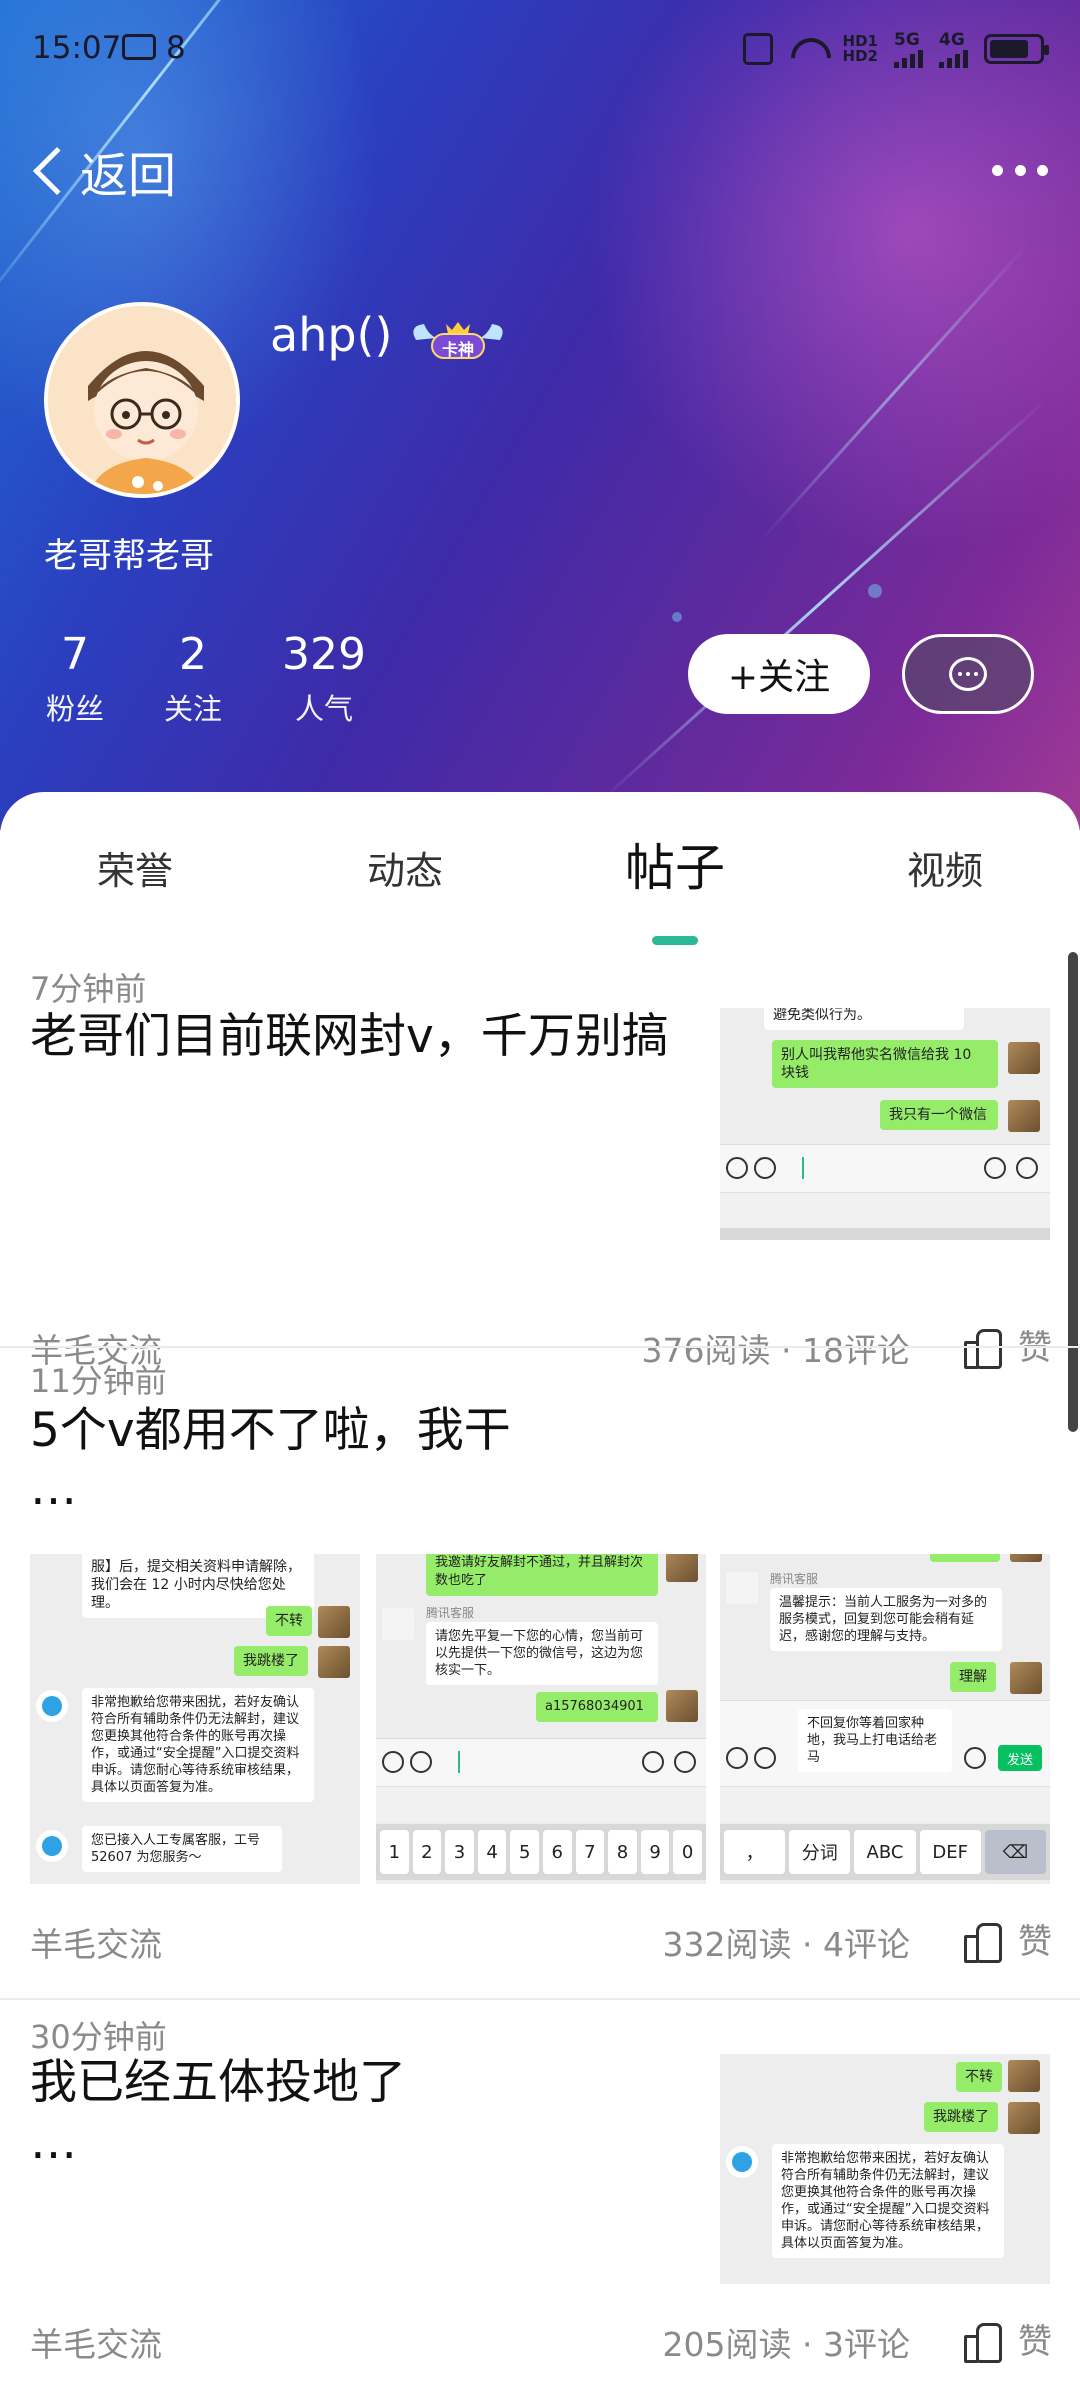  Describe the element at coordinates (675, 940) in the screenshot. I see `active-tab-indicator` at that location.